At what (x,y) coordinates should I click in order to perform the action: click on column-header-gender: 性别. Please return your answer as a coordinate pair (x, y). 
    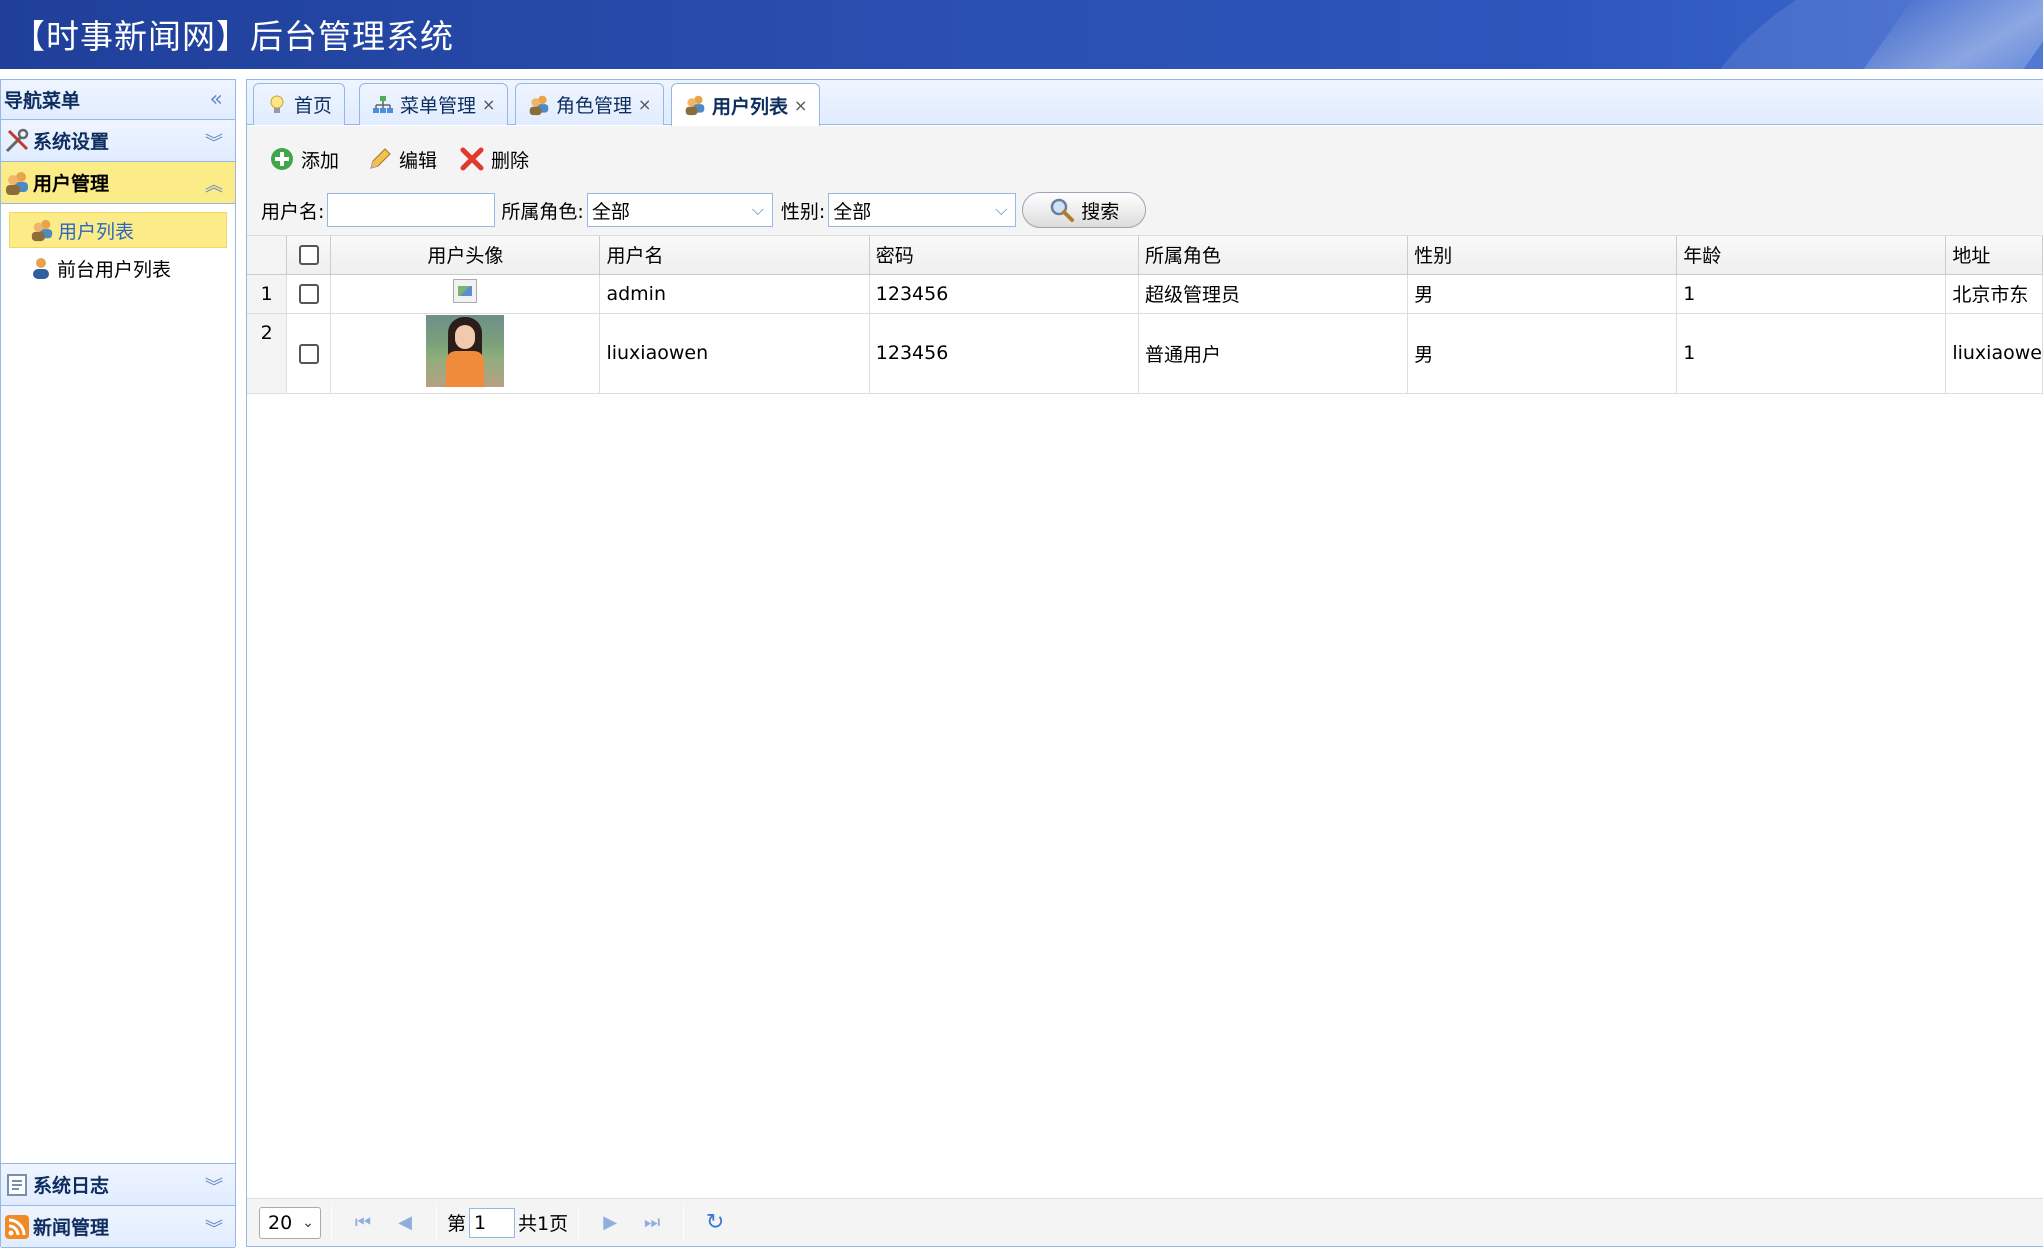
    Looking at the image, I should click on (1542, 255).